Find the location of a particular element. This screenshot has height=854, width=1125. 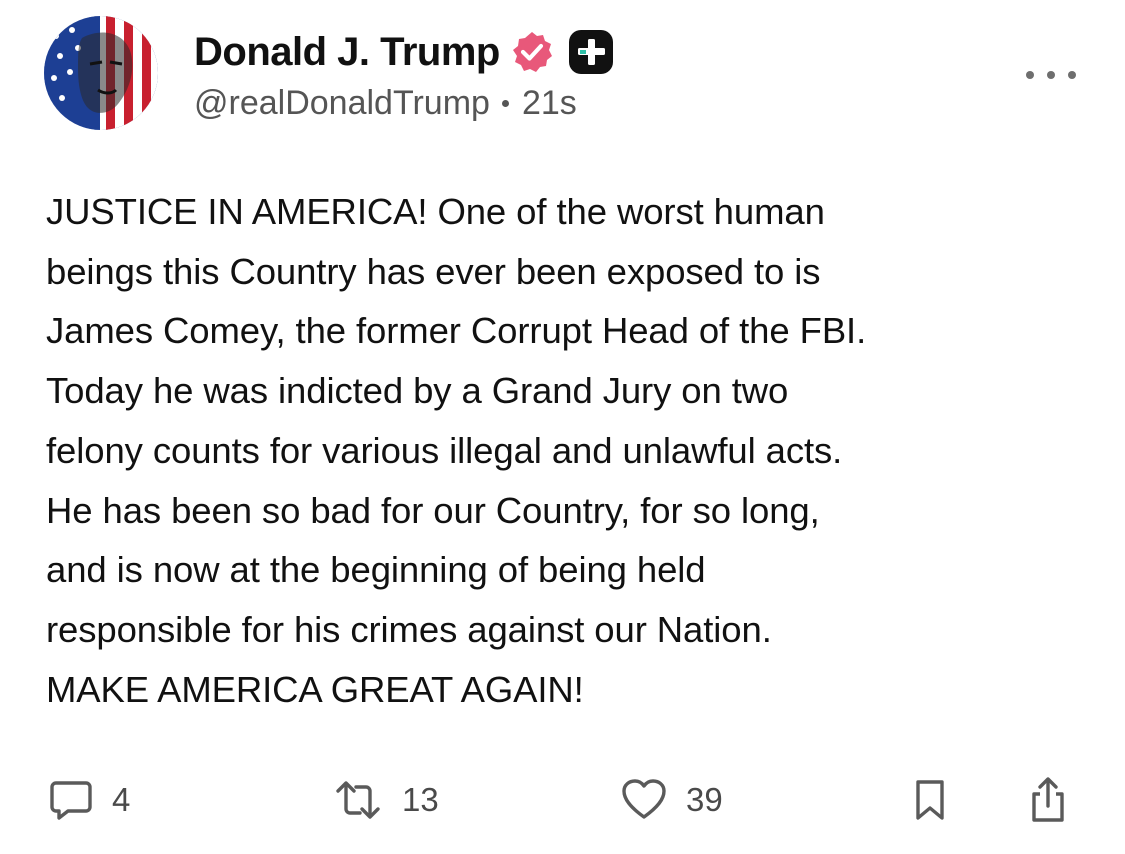

speech-bubble-icon is located at coordinates (71, 800).